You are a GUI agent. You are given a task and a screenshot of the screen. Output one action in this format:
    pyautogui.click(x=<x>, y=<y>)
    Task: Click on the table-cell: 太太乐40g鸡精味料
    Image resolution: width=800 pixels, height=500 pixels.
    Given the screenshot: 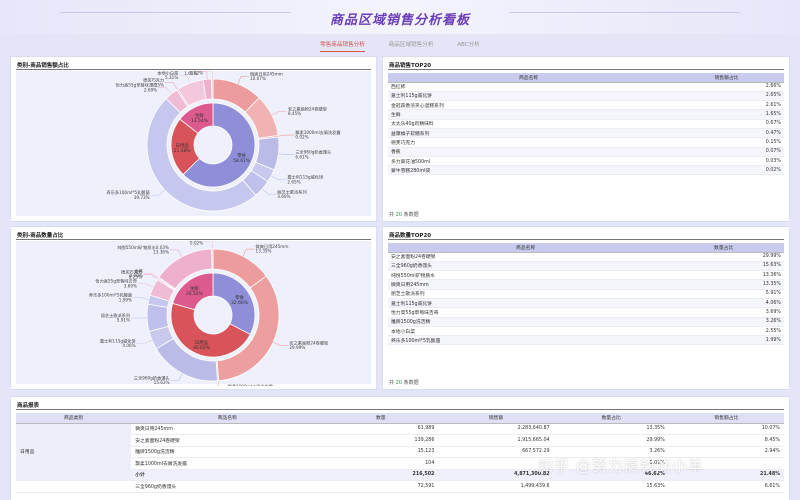 What is the action you would take?
    pyautogui.click(x=529, y=124)
    